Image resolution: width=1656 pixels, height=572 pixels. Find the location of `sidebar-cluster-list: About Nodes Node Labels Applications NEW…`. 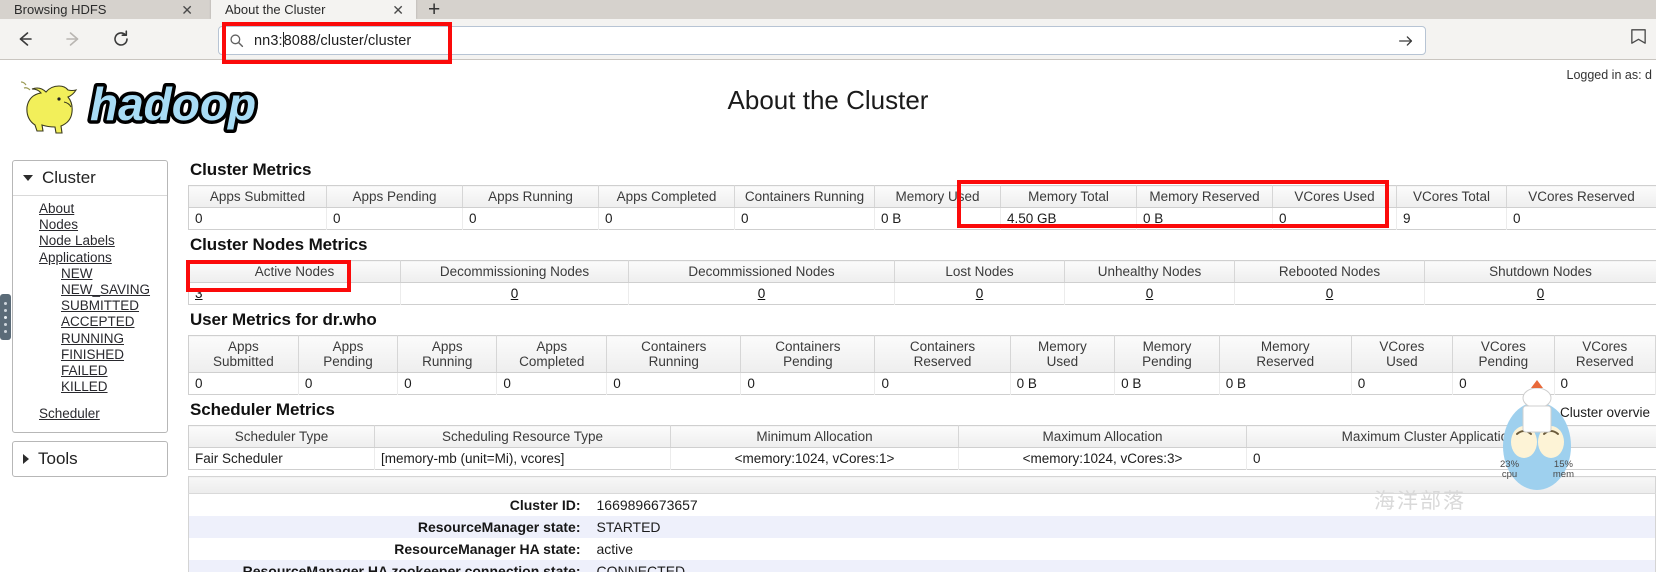

sidebar-cluster-list: About Nodes Node Labels Applications NEW… is located at coordinates (90, 314).